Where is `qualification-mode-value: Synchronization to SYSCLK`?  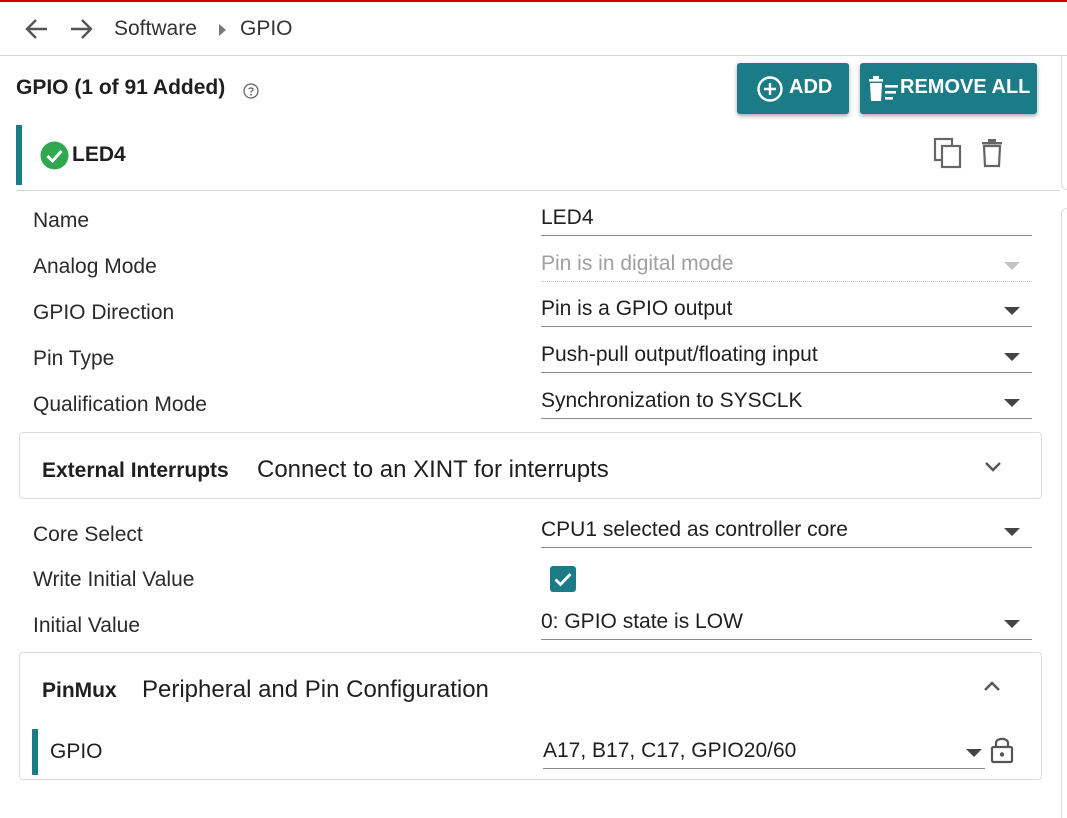
qualification-mode-value: Synchronization to SYSCLK is located at coordinates (672, 400).